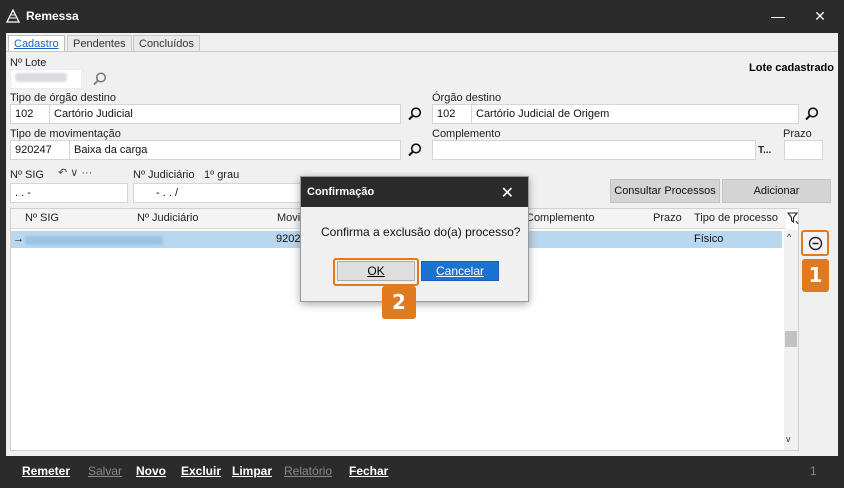 The image size is (844, 488). I want to click on dialog-message: Confirma a exclusão do(a) processo?, so click(421, 232).